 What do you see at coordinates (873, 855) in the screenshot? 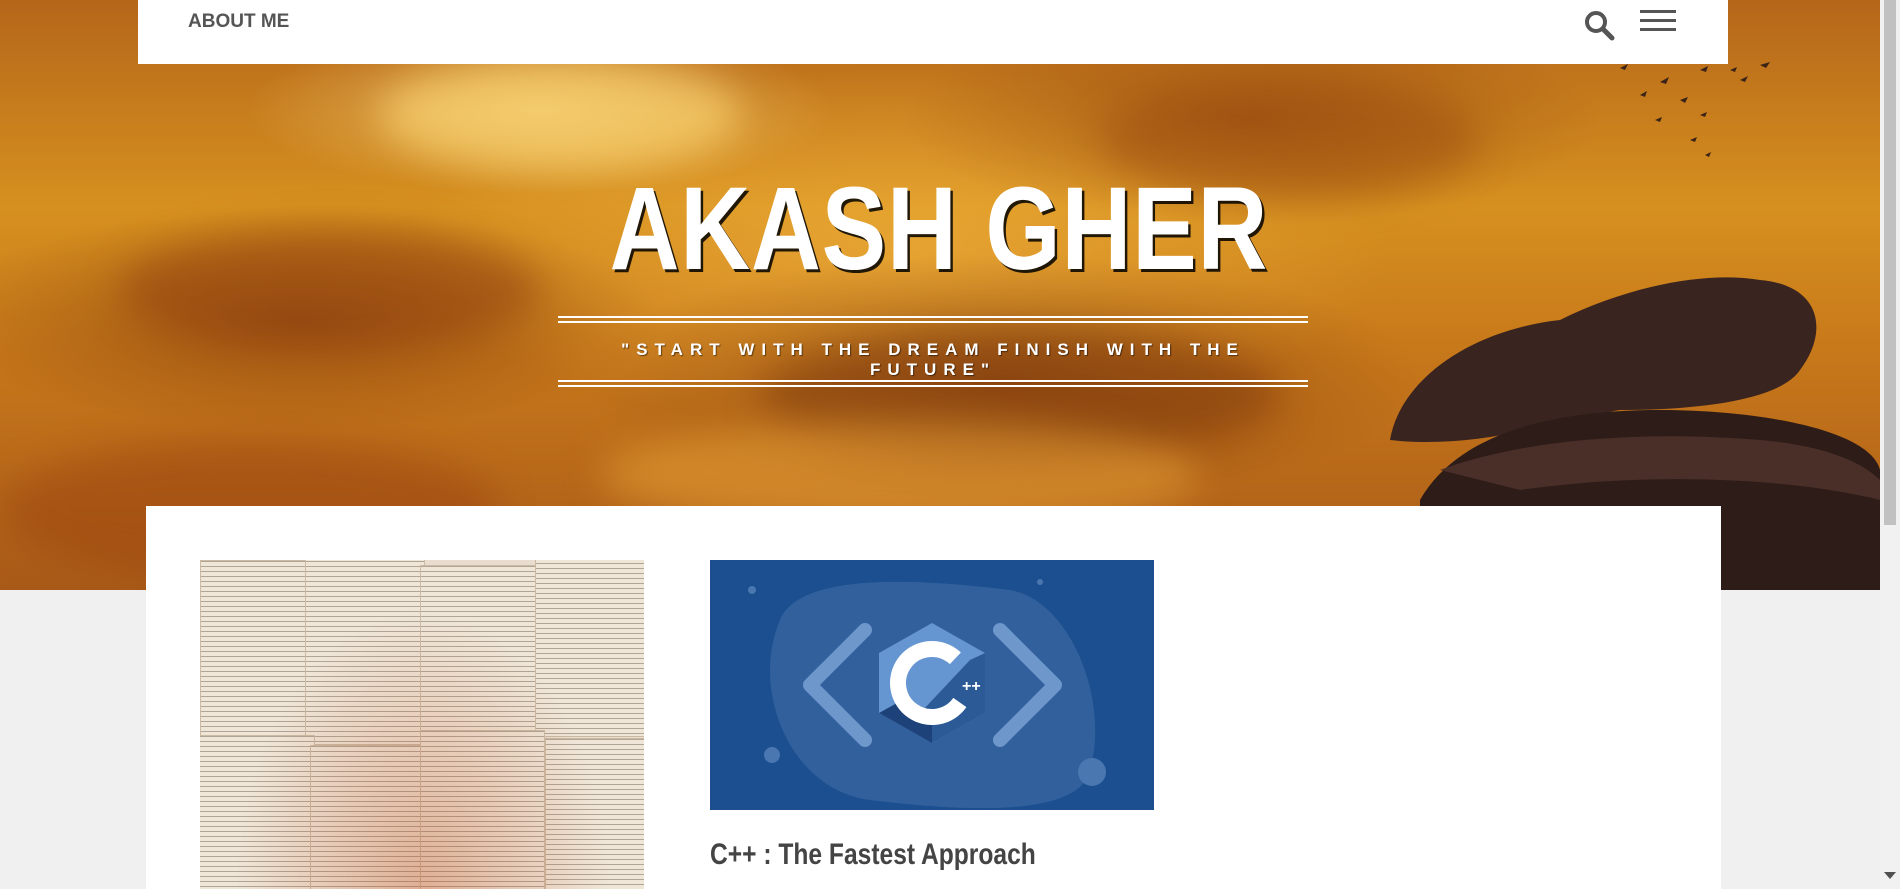
I see `post-title-link: C++ : The Fastest Approach` at bounding box center [873, 855].